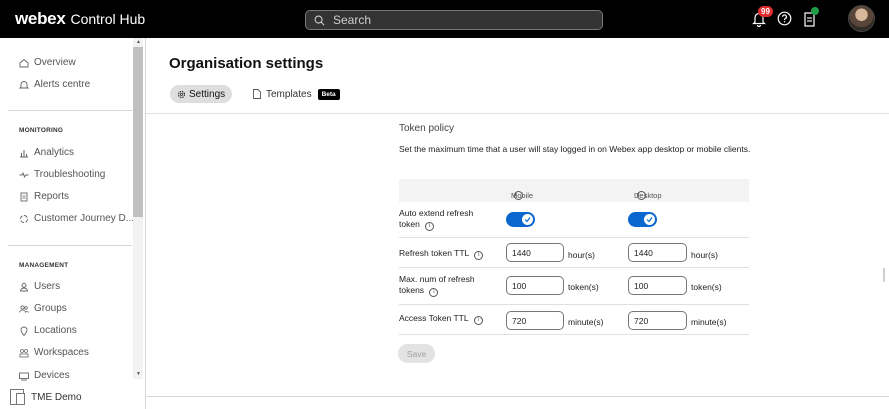 Image resolution: width=889 pixels, height=409 pixels. Describe the element at coordinates (17, 397) in the screenshot. I see `building-icon` at that location.